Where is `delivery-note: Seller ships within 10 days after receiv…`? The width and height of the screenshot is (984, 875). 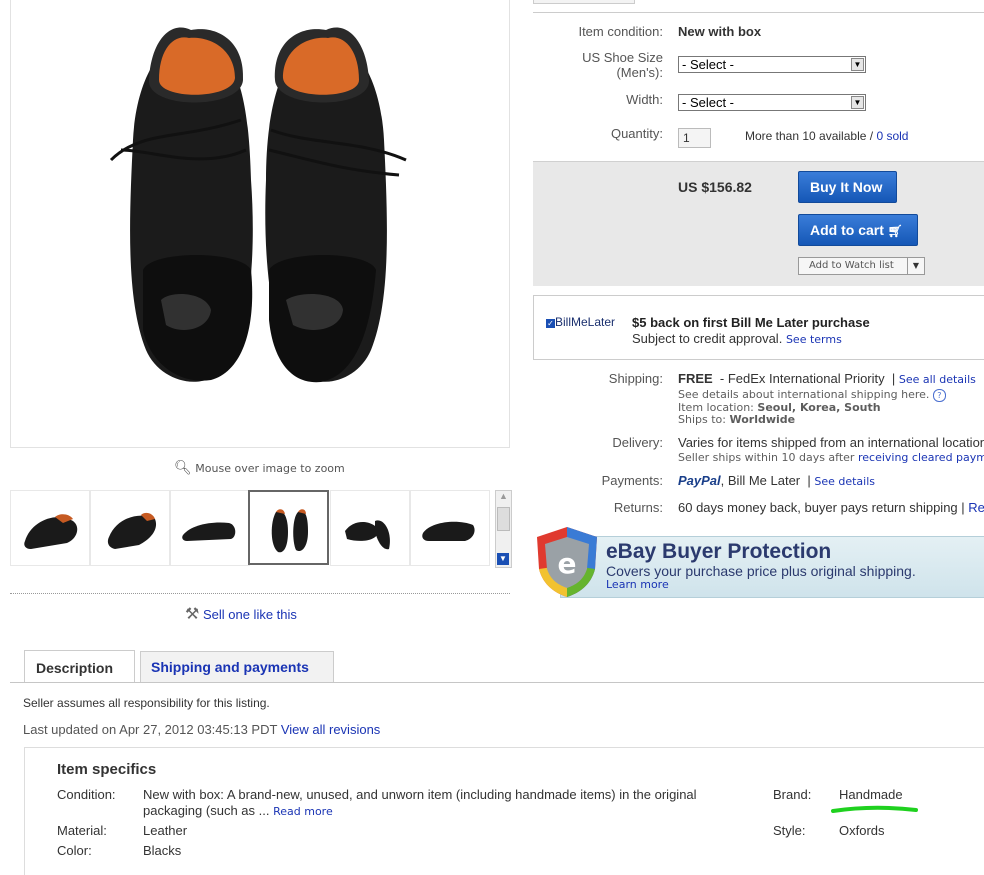 delivery-note: Seller ships within 10 days after receiv… is located at coordinates (831, 457).